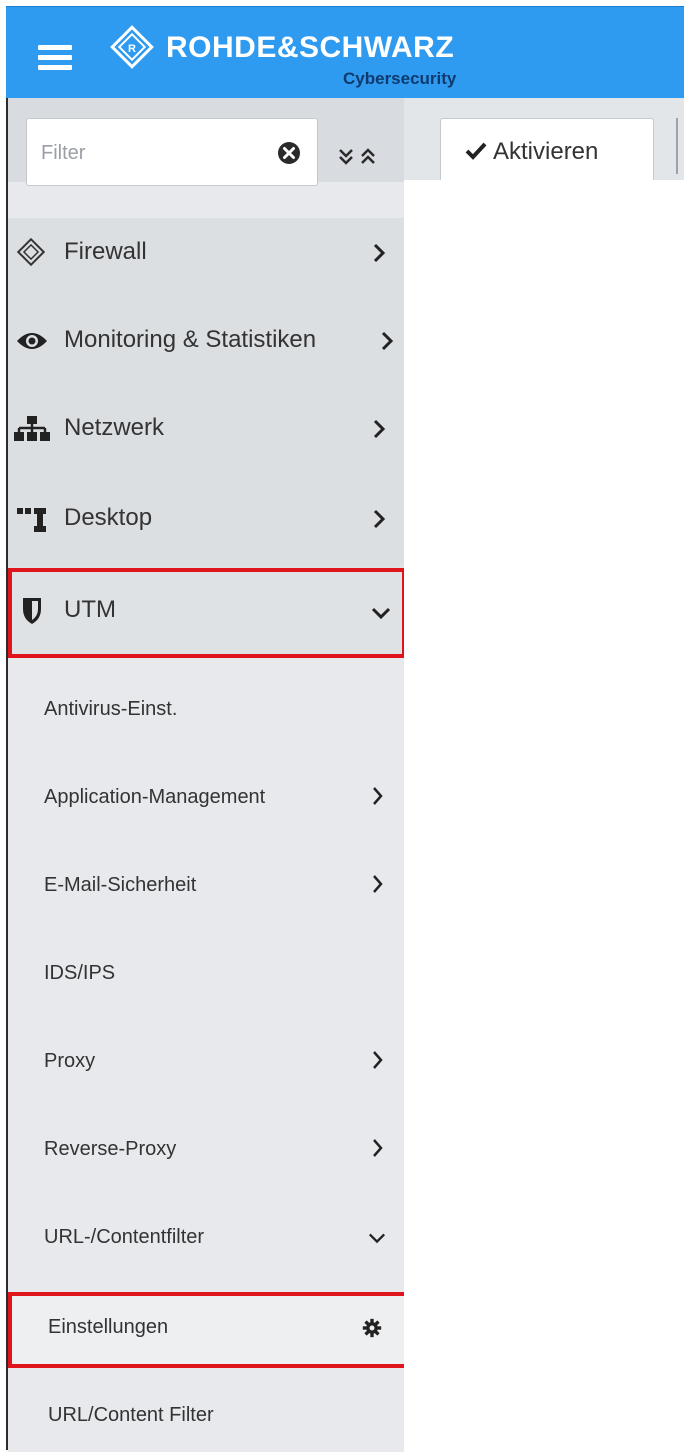 This screenshot has width=684, height=1452. Describe the element at coordinates (114, 427) in the screenshot. I see `nav-item-label: Netzwerk` at that location.